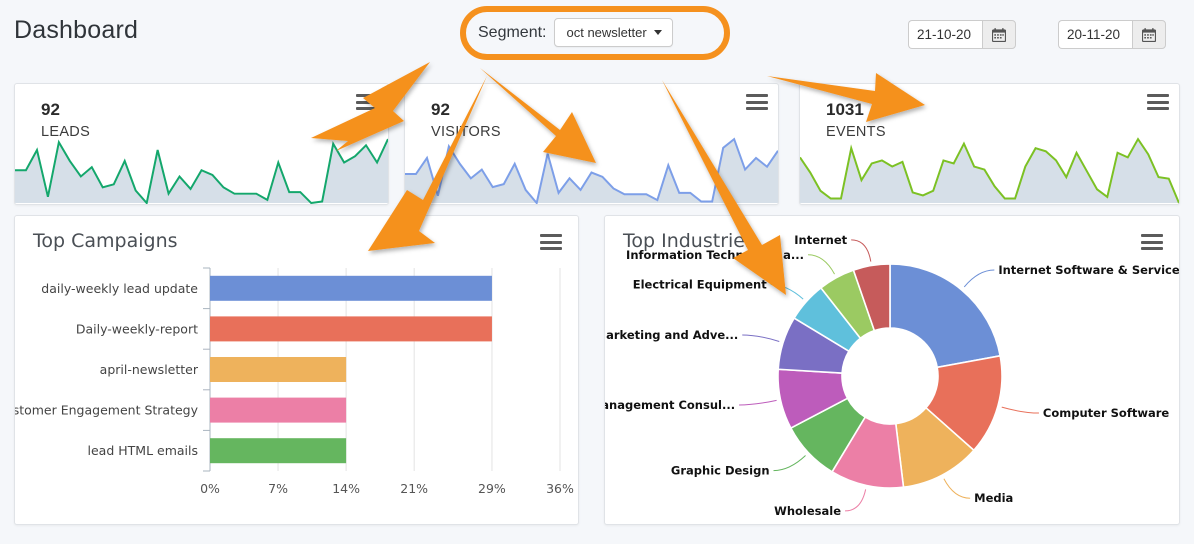 The image size is (1194, 544). I want to click on date-from-group: 21-10-20, so click(962, 34).